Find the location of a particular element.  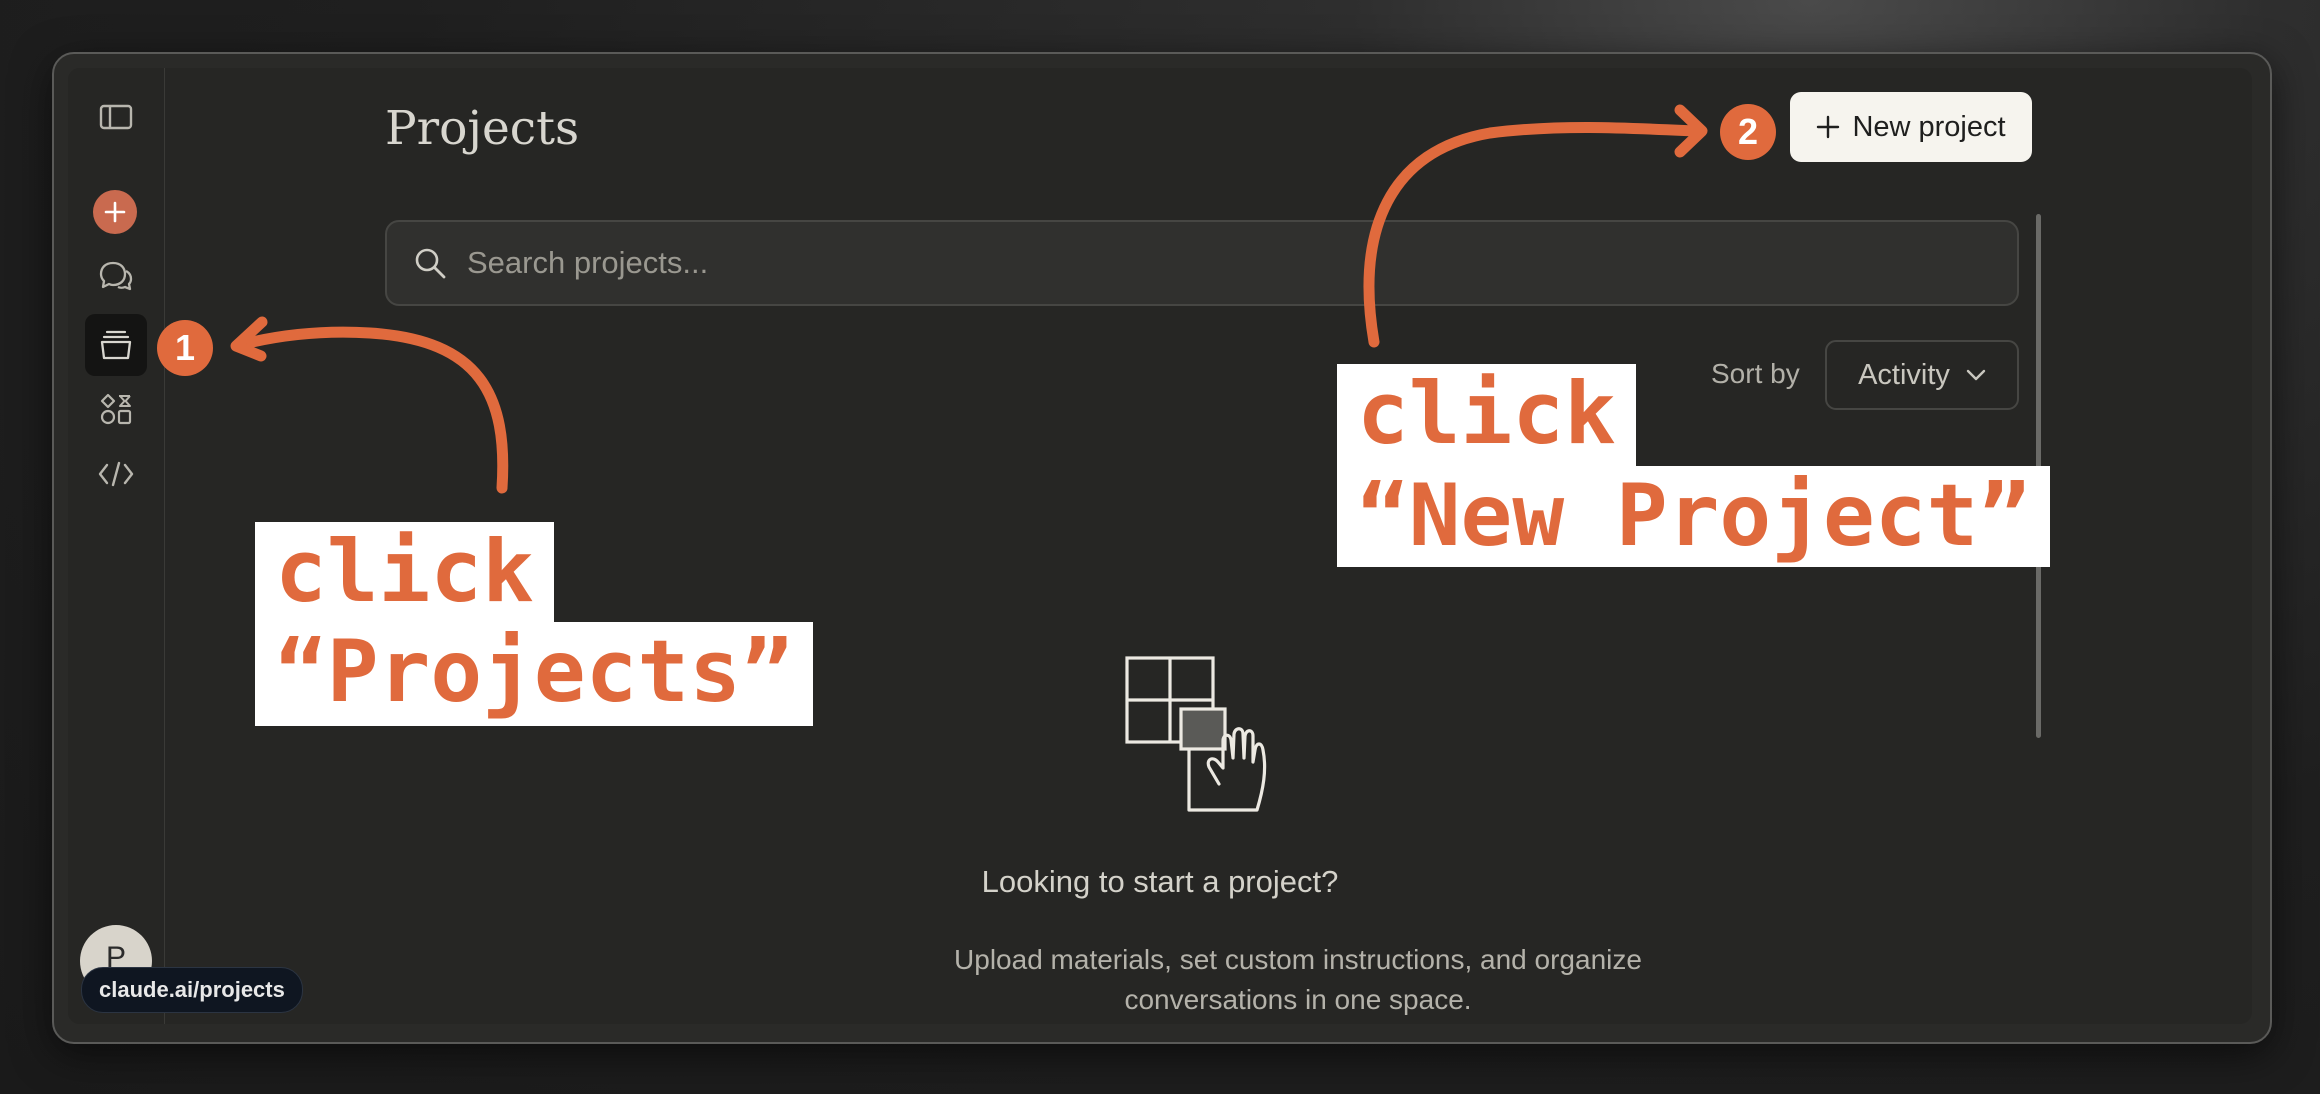

step-2-badge: 2 is located at coordinates (1748, 132).